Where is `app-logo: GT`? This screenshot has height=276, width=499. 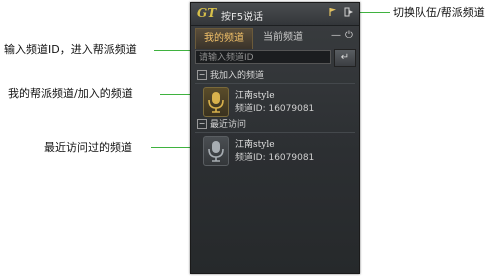 app-logo: GT is located at coordinates (207, 13).